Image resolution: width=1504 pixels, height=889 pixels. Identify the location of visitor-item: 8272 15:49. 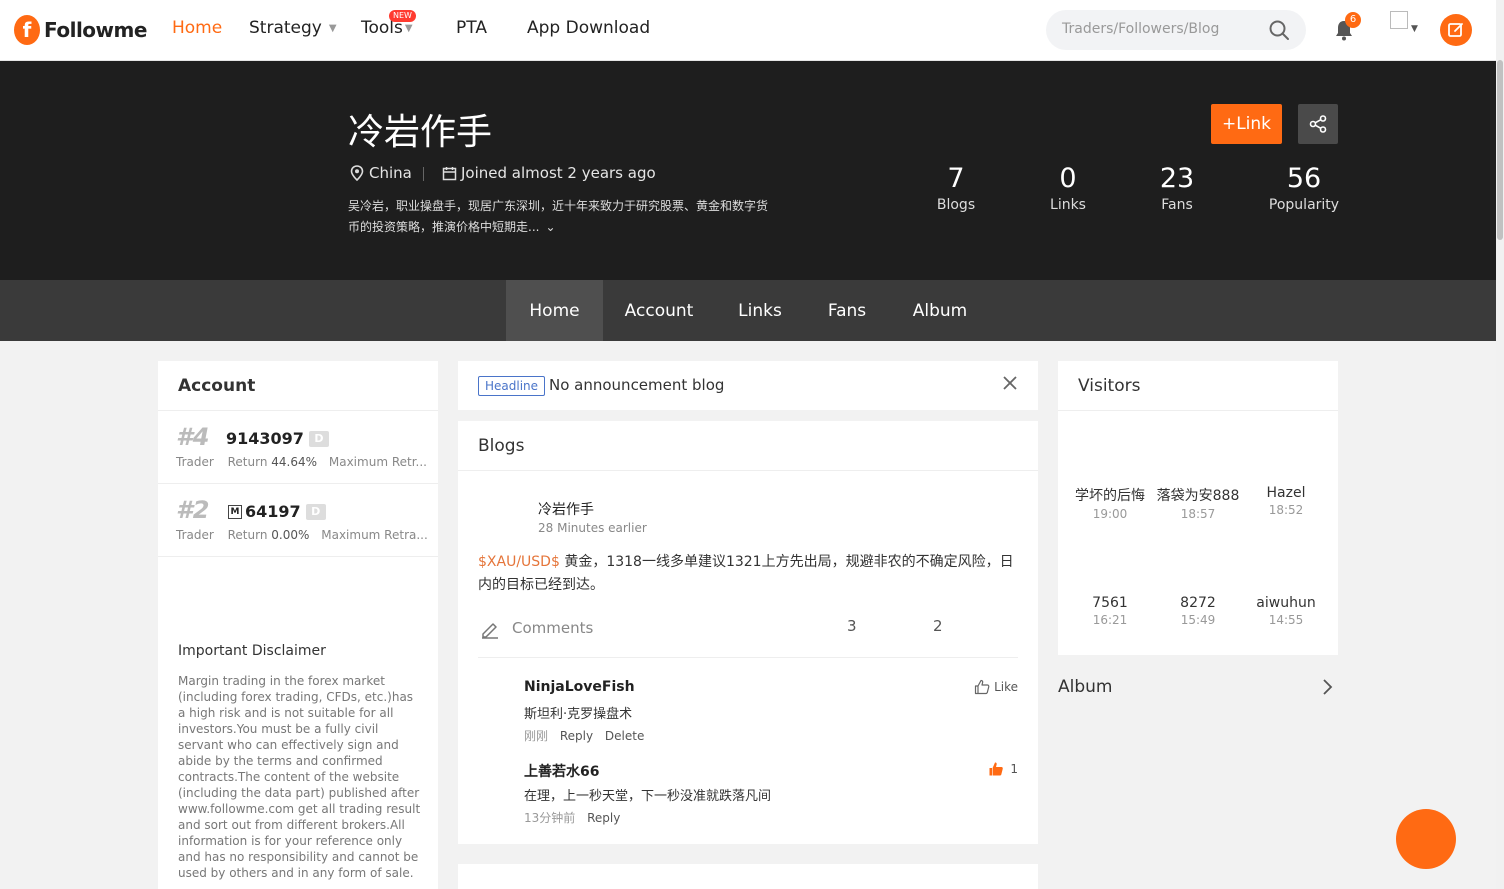
(1198, 611).